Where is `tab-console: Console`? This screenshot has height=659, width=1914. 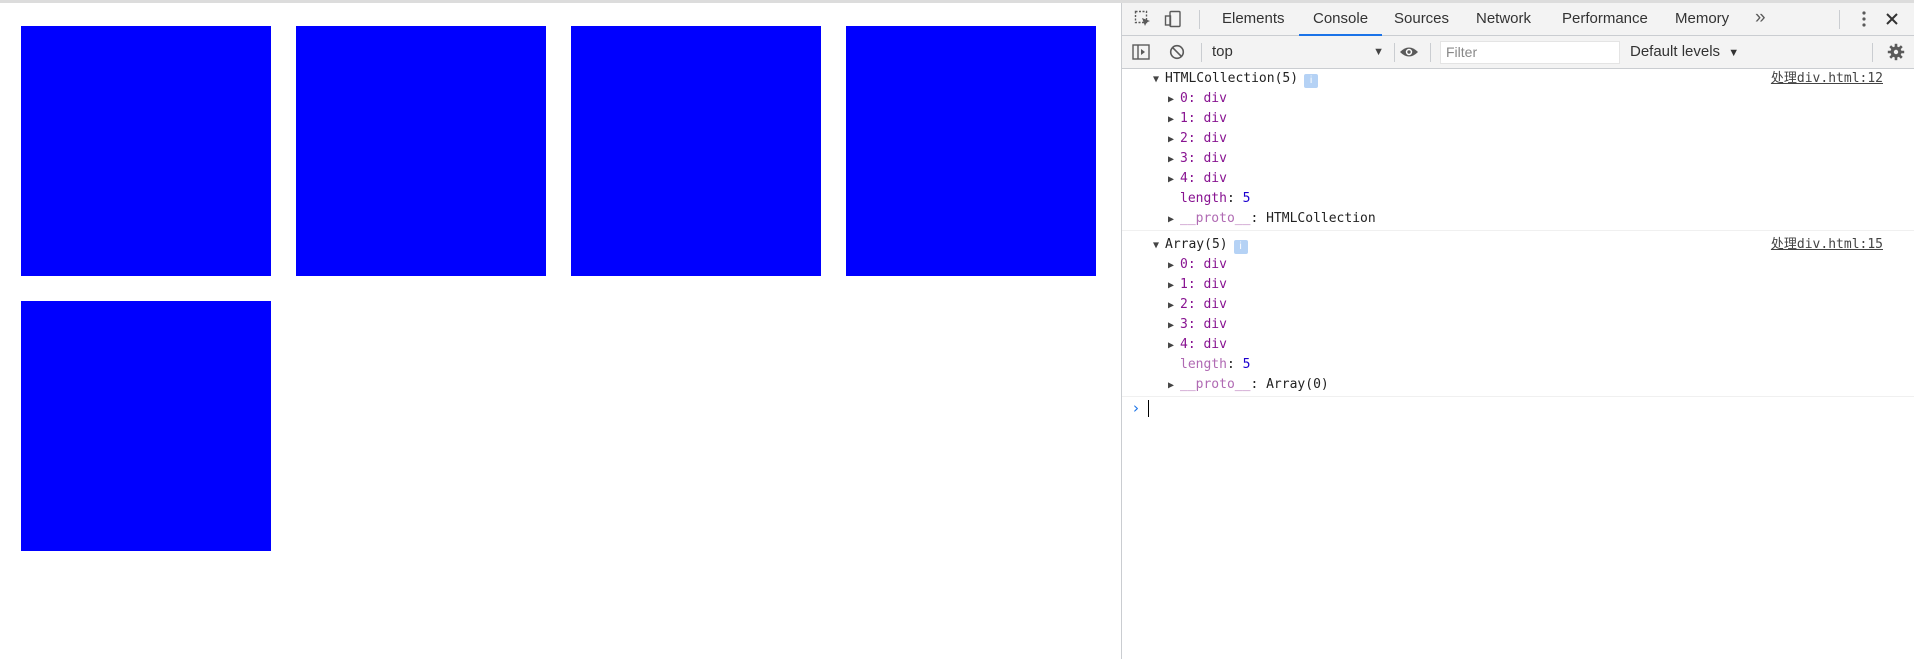 tab-console: Console is located at coordinates (1341, 19).